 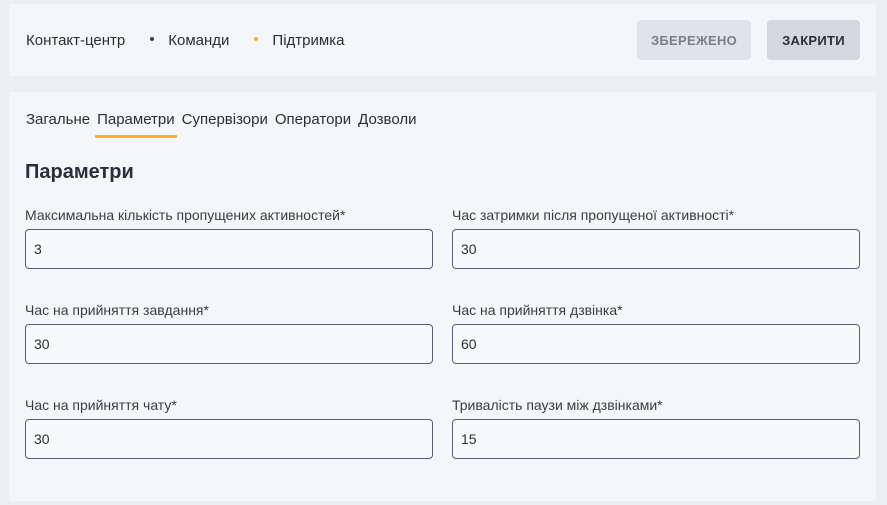 What do you see at coordinates (152, 39) in the screenshot?
I see `breadcrumb-separator-dot` at bounding box center [152, 39].